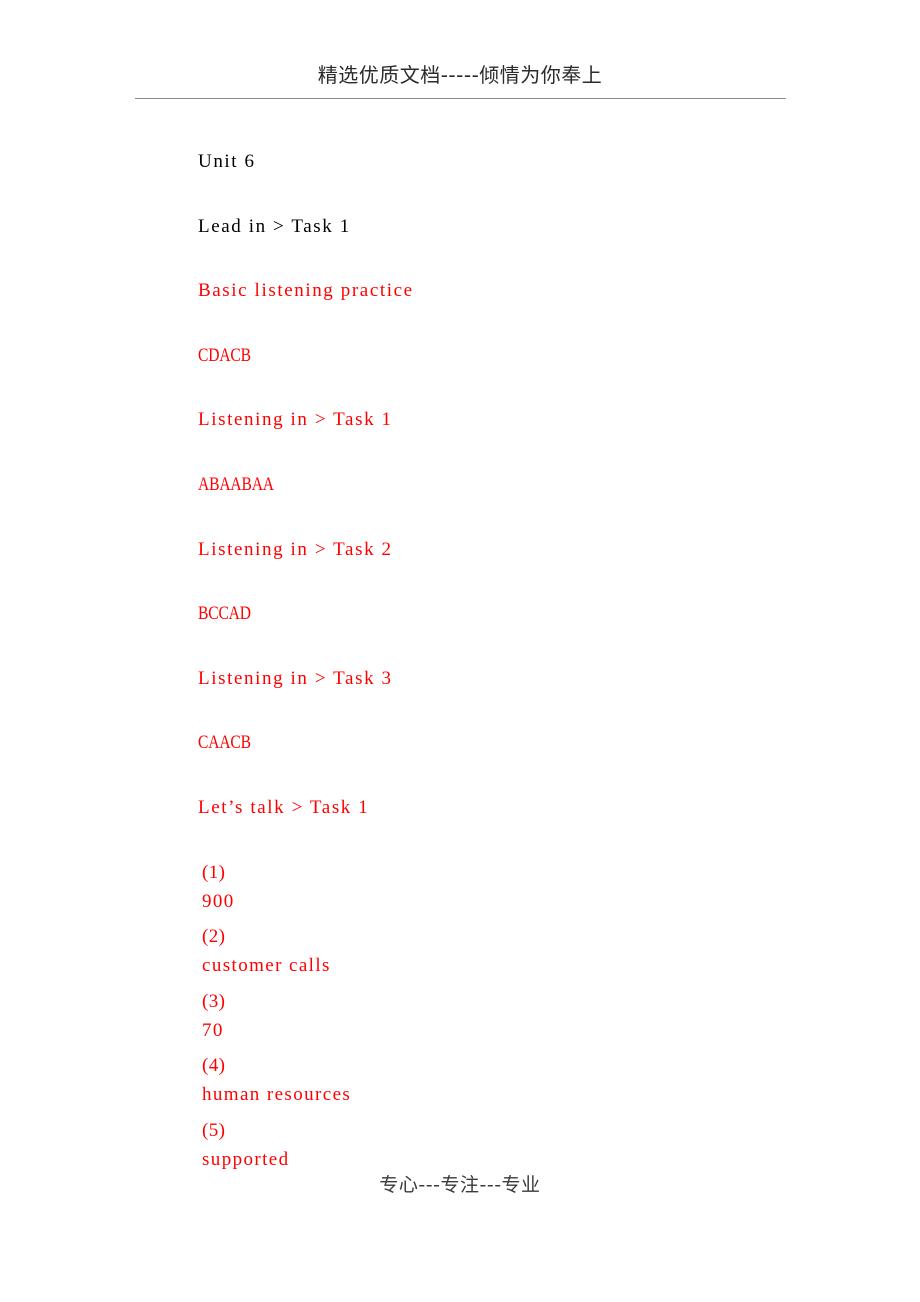  Describe the element at coordinates (213, 1030) in the screenshot. I see `numbered-answer-3-value: 70` at that location.